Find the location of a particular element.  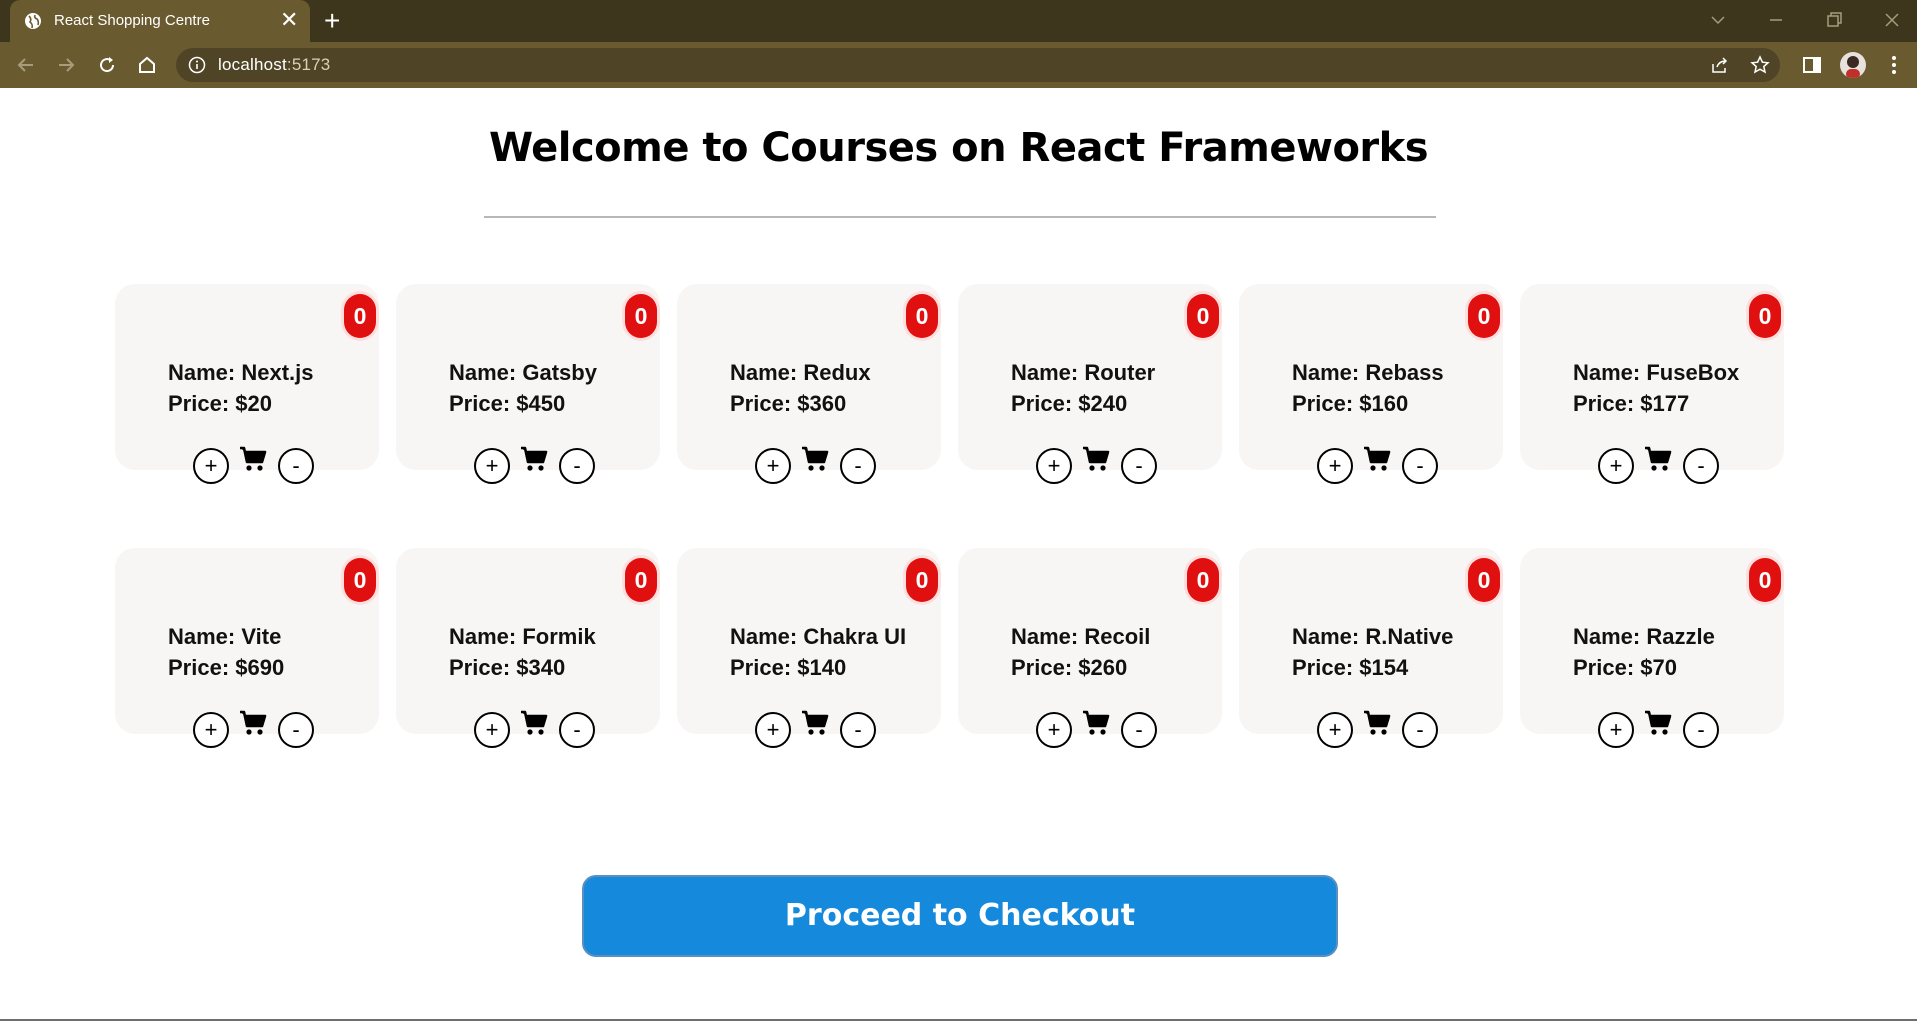

profile-picture-icon is located at coordinates (1853, 67).